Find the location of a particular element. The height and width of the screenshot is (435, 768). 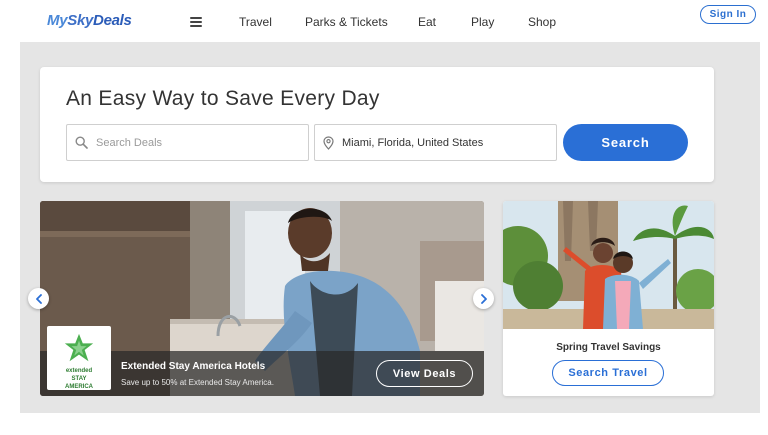

view-deals-button: View Deals is located at coordinates (424, 373).